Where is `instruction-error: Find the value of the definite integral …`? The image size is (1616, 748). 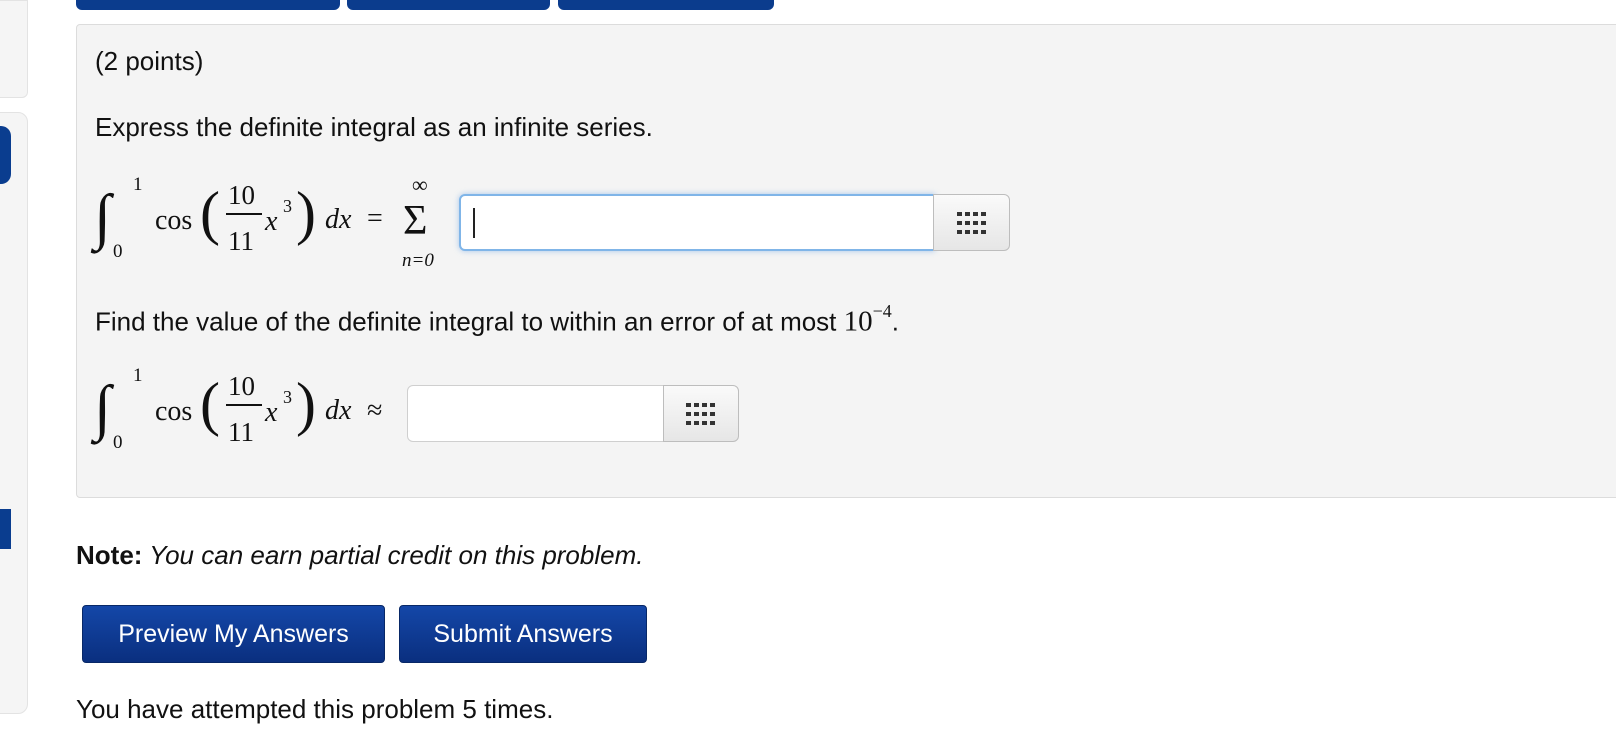
instruction-error: Find the value of the definite integral … is located at coordinates (497, 319).